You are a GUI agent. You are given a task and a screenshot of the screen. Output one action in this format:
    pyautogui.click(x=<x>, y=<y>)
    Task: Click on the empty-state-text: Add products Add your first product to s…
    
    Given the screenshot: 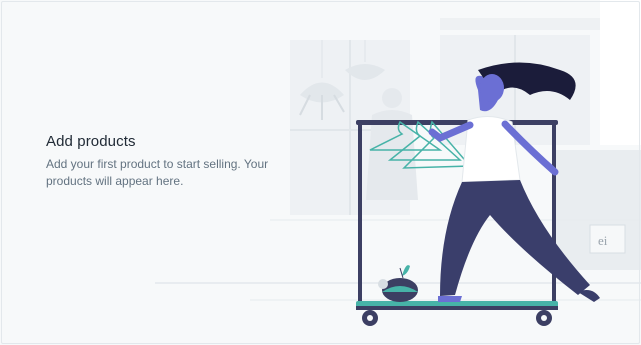 What is the action you would take?
    pyautogui.click(x=171, y=161)
    